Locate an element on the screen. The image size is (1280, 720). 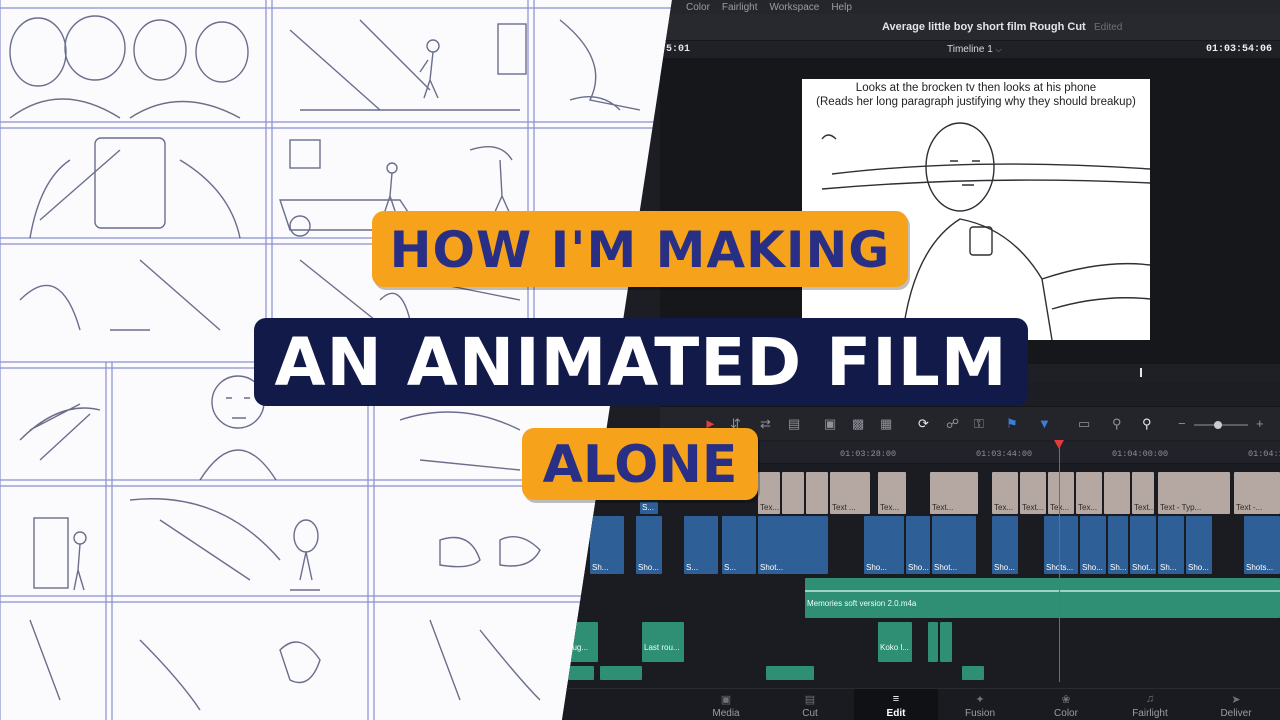
clip-label: Memories soft version 2.0.m4a is located at coordinates (862, 603).